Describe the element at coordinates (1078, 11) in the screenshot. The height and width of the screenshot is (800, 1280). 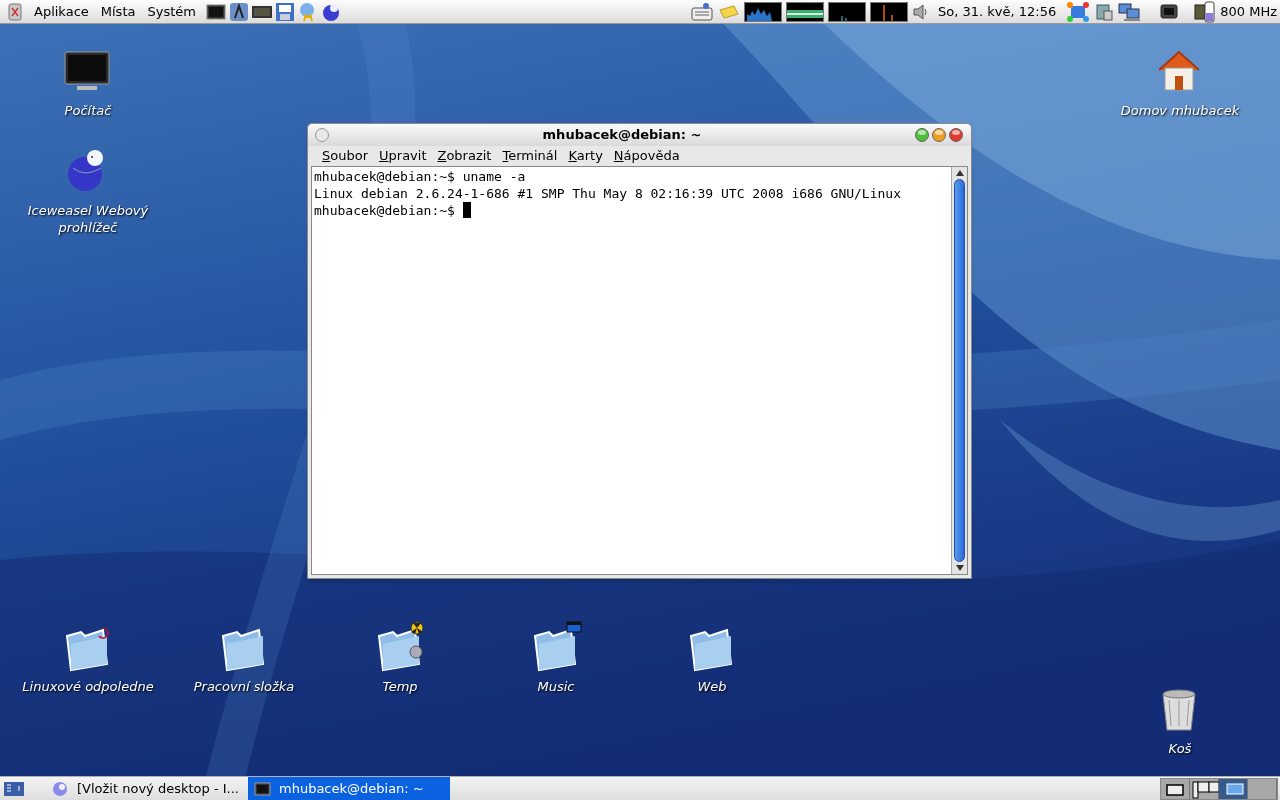
I see `network-icon` at that location.